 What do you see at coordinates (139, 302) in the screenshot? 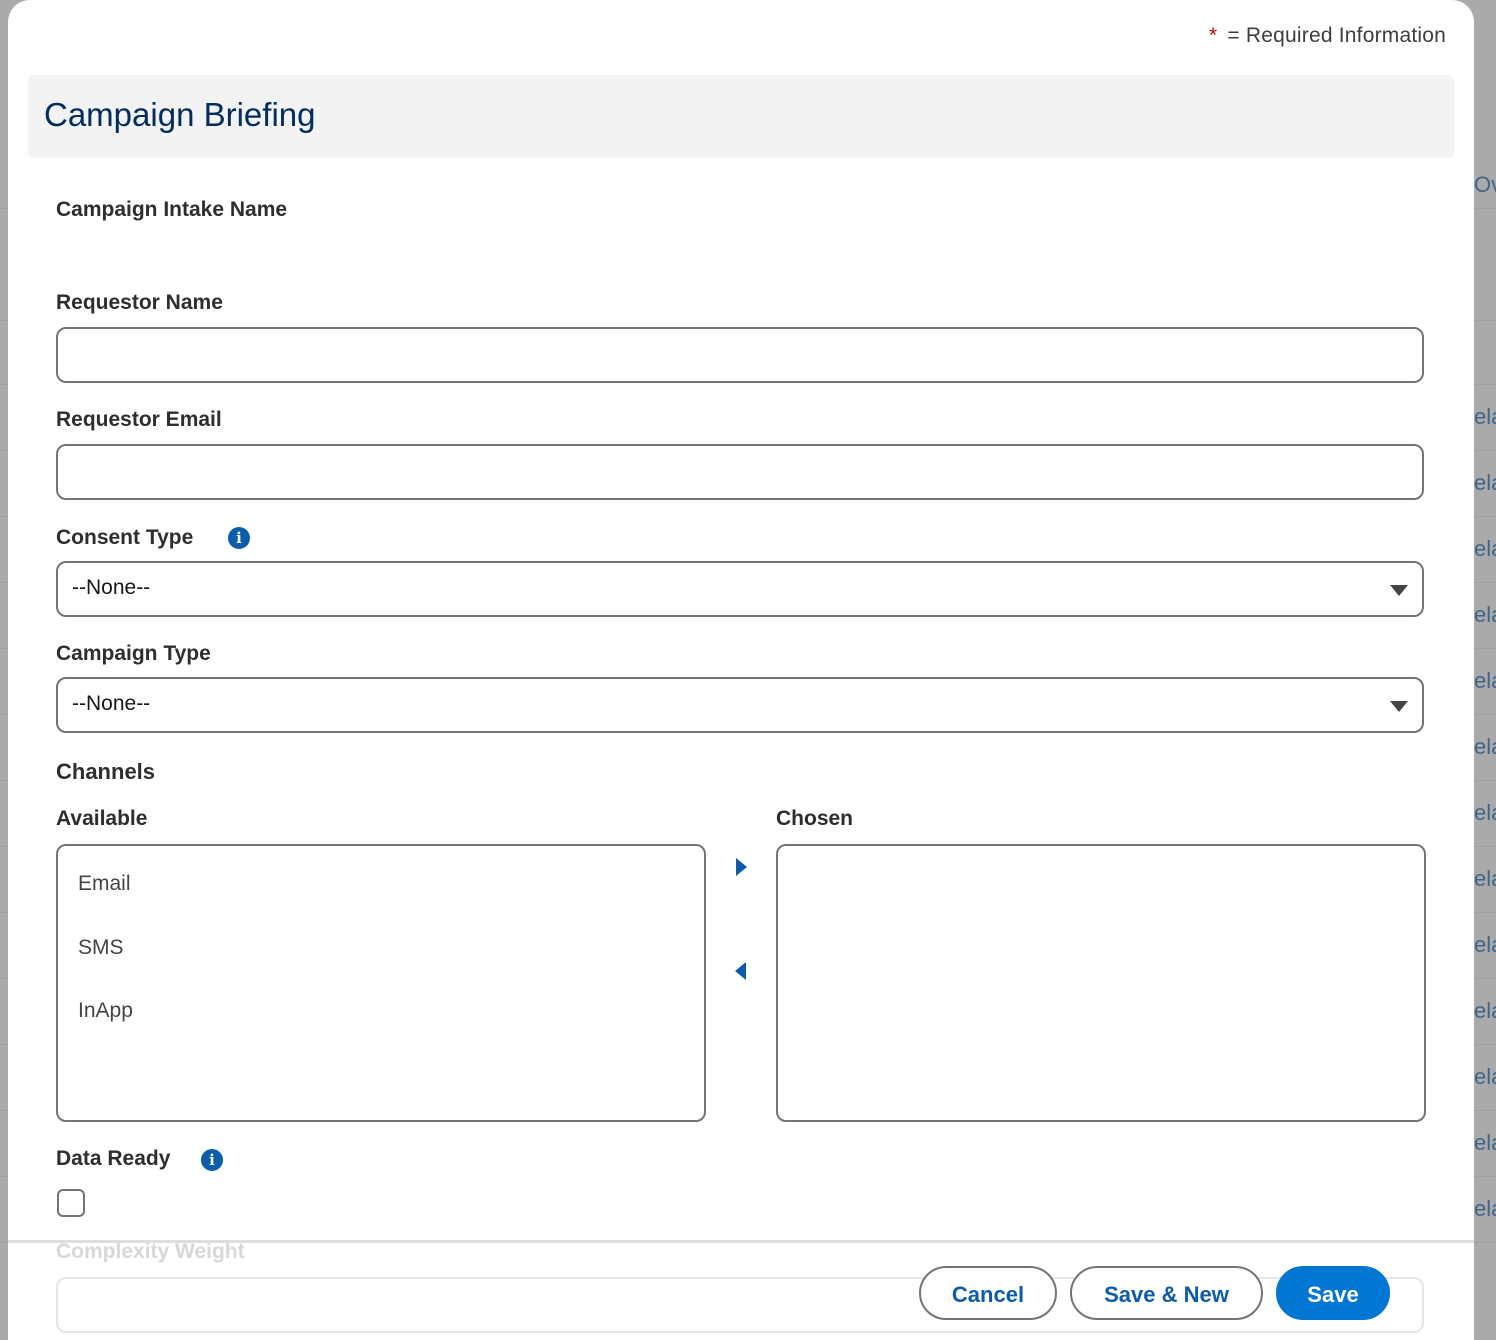
I see `requestor-name-label: Requestor Name` at bounding box center [139, 302].